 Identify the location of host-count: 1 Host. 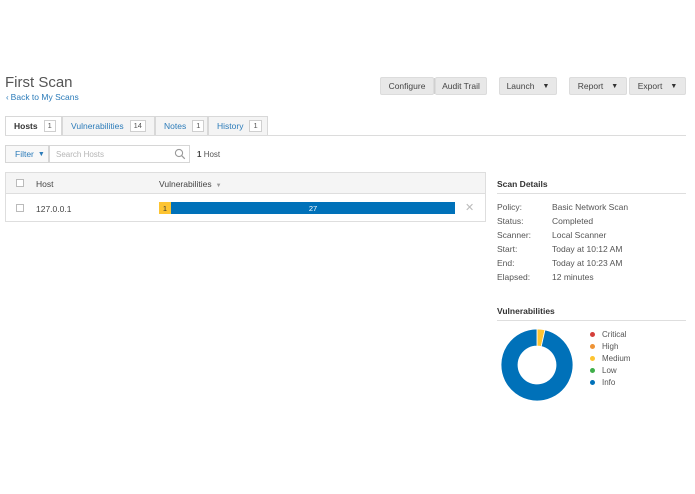
(208, 154).